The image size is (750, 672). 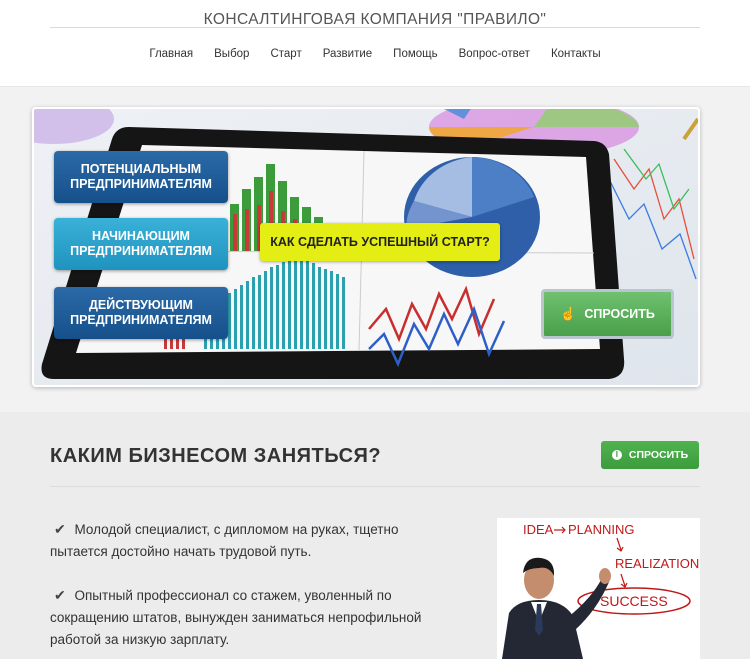 What do you see at coordinates (538, 529) in the screenshot?
I see `photo-word: IDEA` at bounding box center [538, 529].